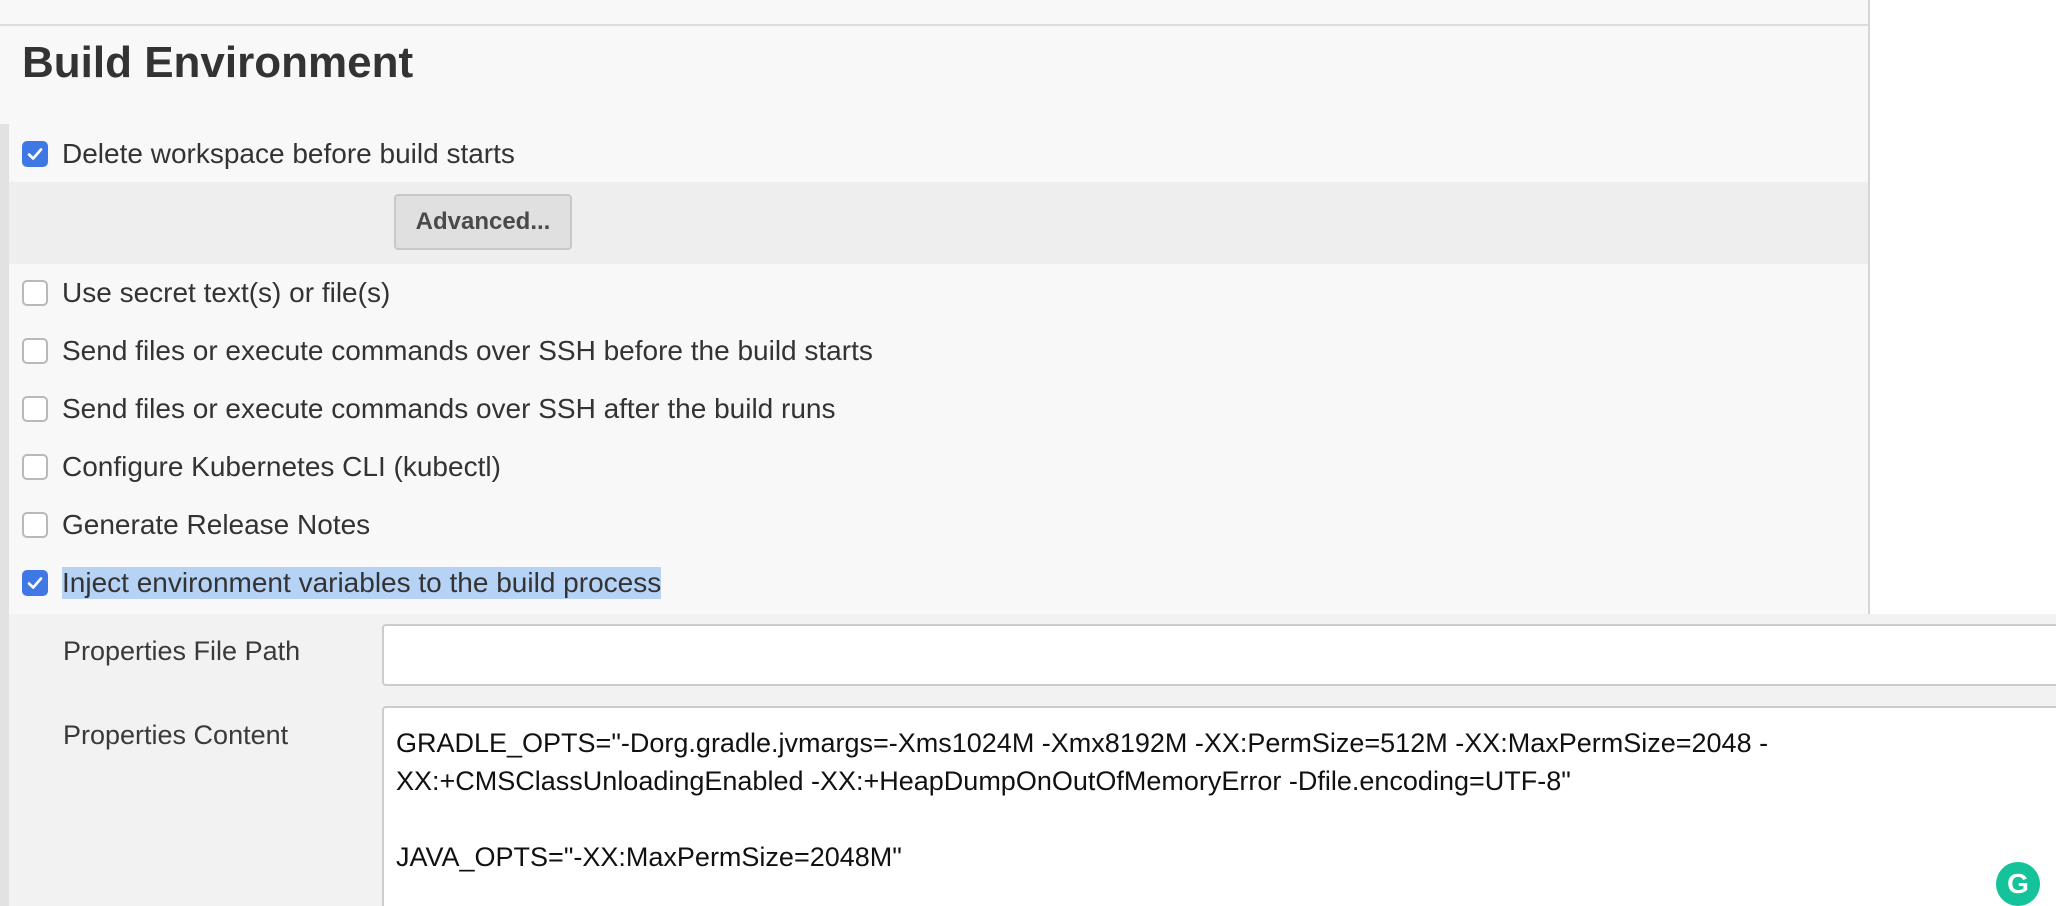 The image size is (2056, 906). I want to click on top-divider, so click(934, 25).